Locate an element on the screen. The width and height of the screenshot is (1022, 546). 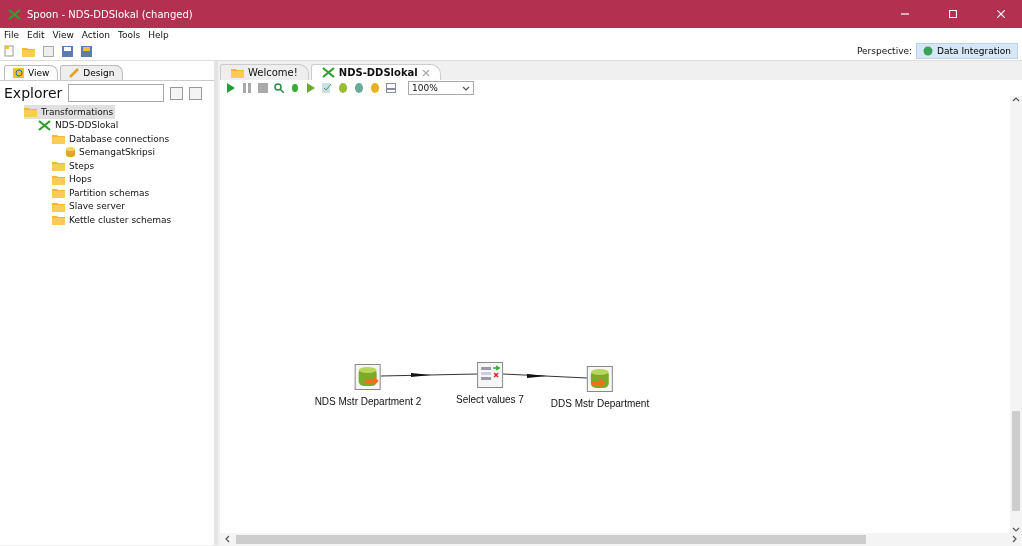
table-input-icon is located at coordinates (368, 377).